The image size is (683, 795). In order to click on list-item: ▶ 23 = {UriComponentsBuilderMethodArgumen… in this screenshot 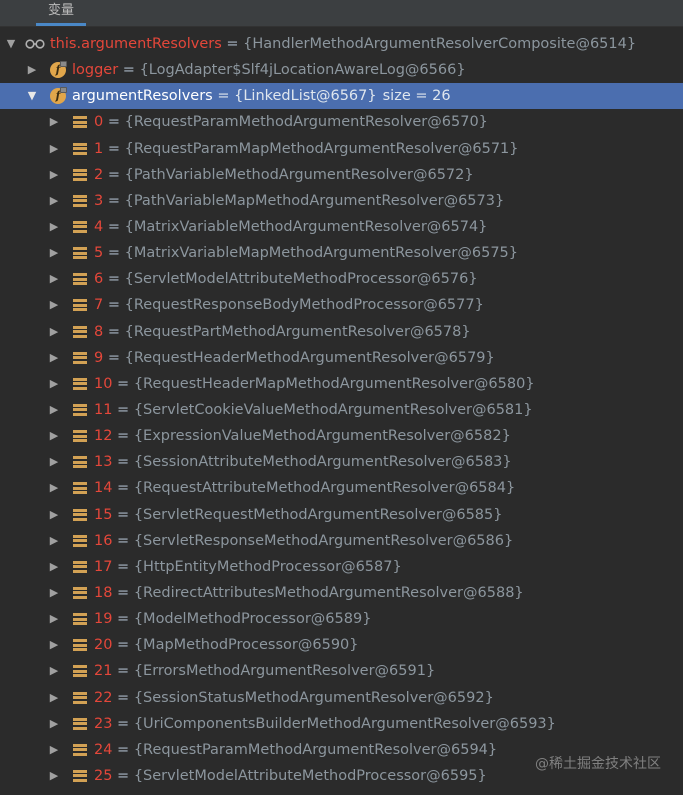, I will do `click(341, 724)`.